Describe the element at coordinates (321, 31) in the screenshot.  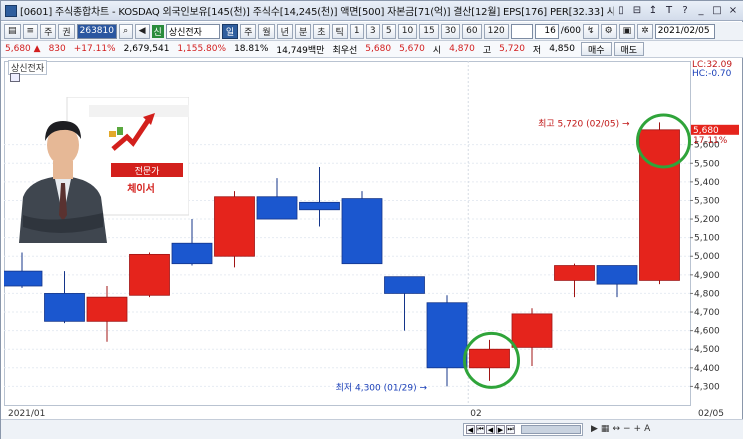
I see `period-second: 초` at that location.